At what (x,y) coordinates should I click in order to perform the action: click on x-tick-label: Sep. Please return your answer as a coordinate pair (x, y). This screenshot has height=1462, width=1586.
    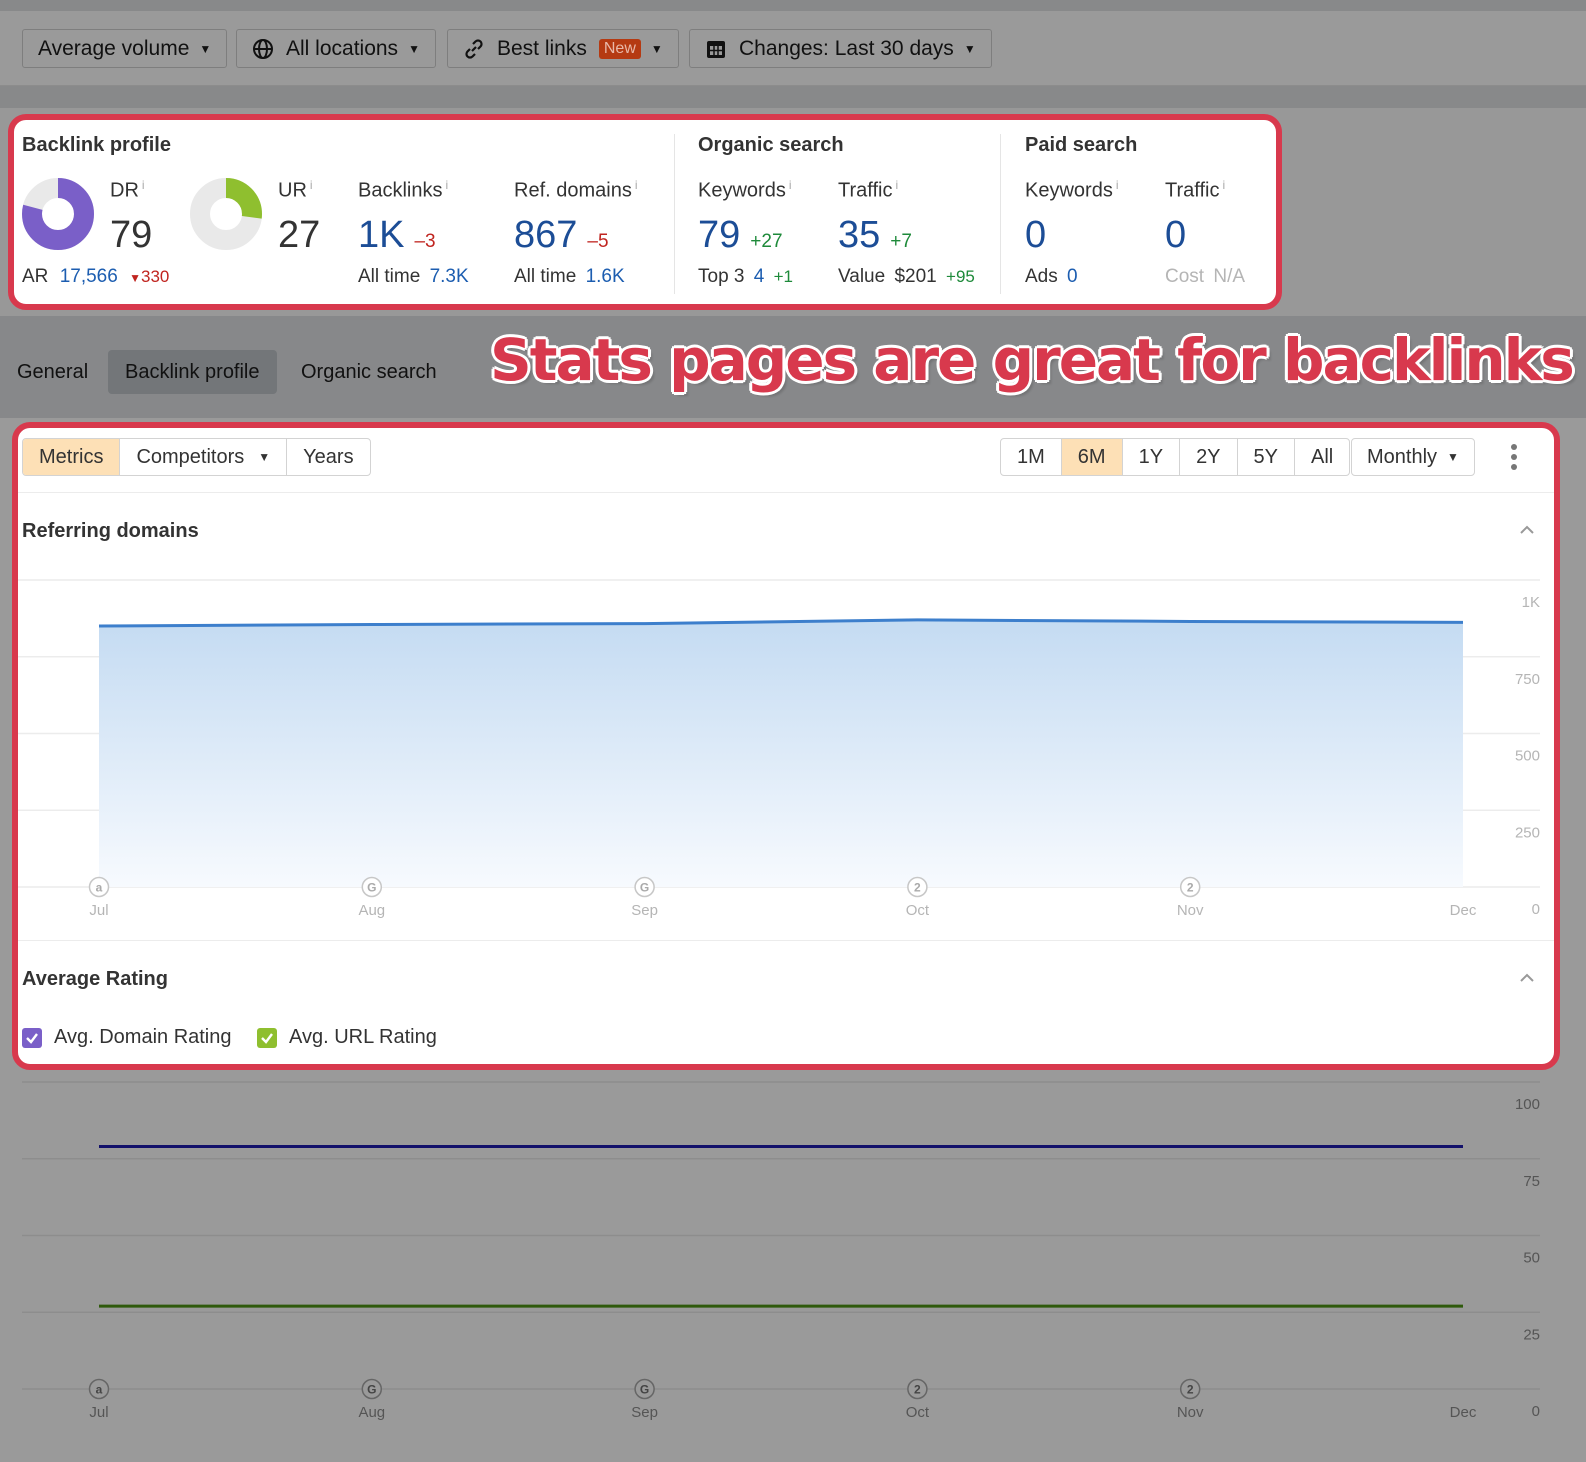
    Looking at the image, I should click on (644, 910).